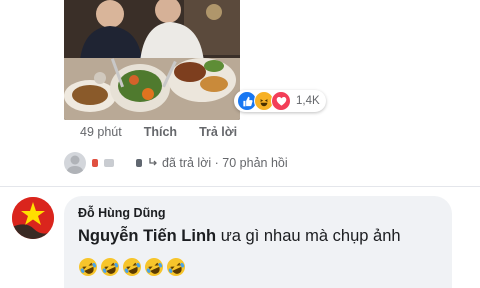 Image resolution: width=480 pixels, height=288 pixels. I want to click on like-button: Thích, so click(160, 132).